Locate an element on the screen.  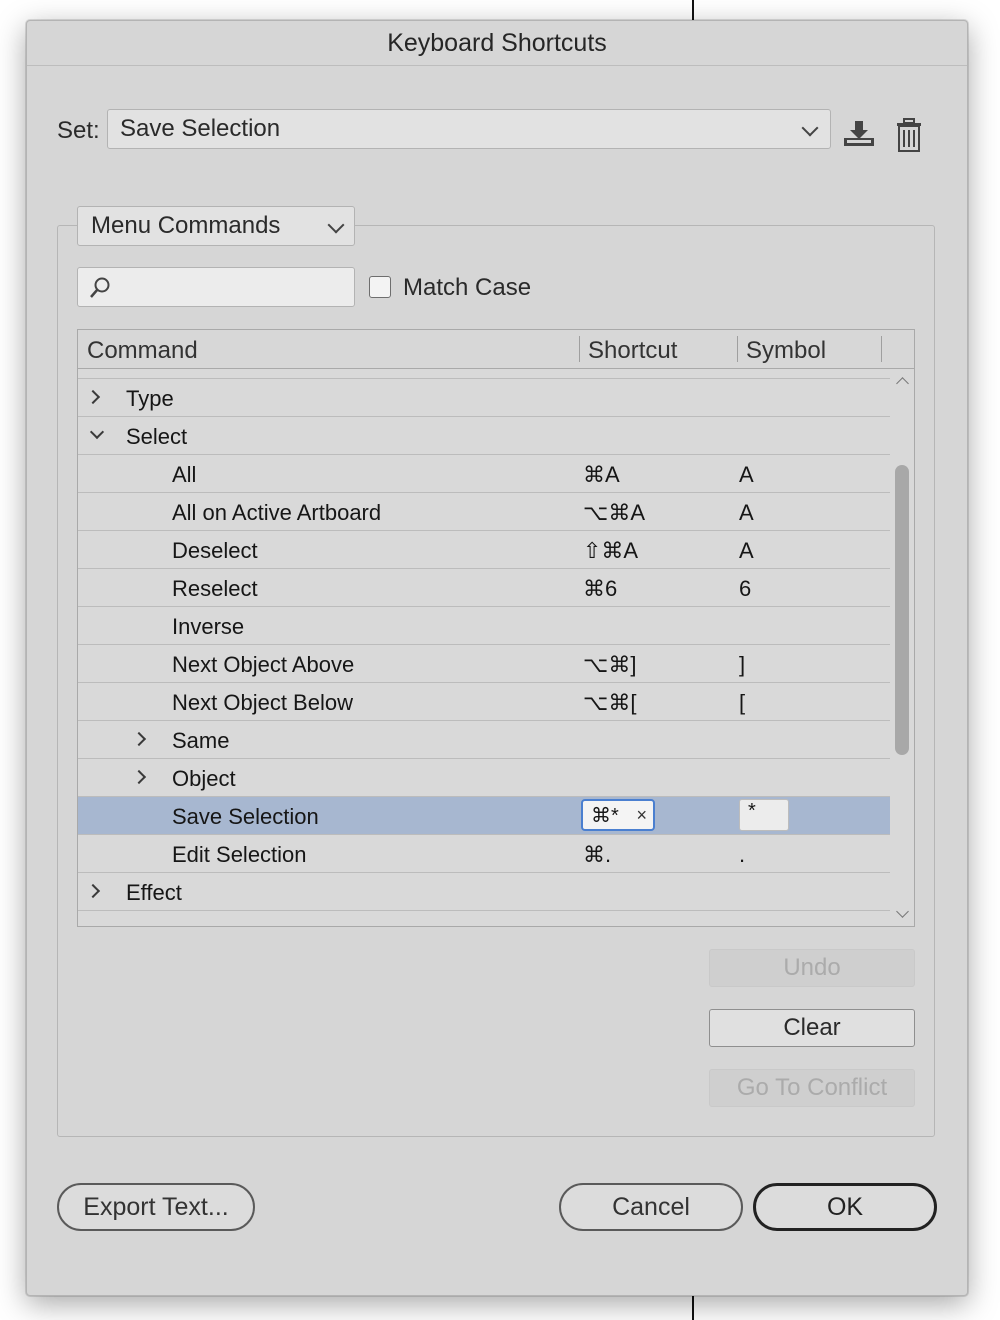
trash-icon is located at coordinates (909, 135).